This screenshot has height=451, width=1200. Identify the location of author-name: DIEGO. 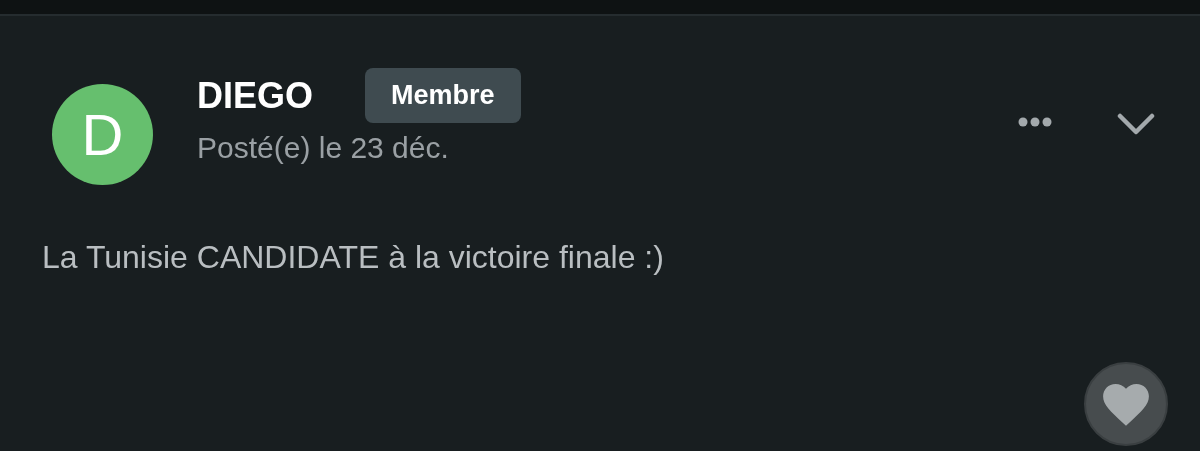
(255, 95).